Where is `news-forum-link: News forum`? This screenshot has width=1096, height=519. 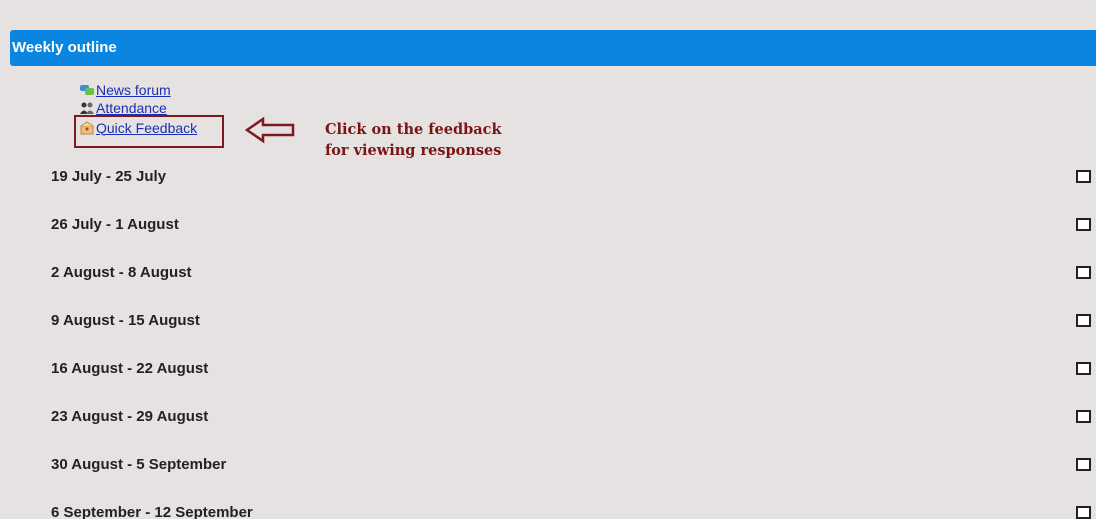
news-forum-link: News forum is located at coordinates (133, 90).